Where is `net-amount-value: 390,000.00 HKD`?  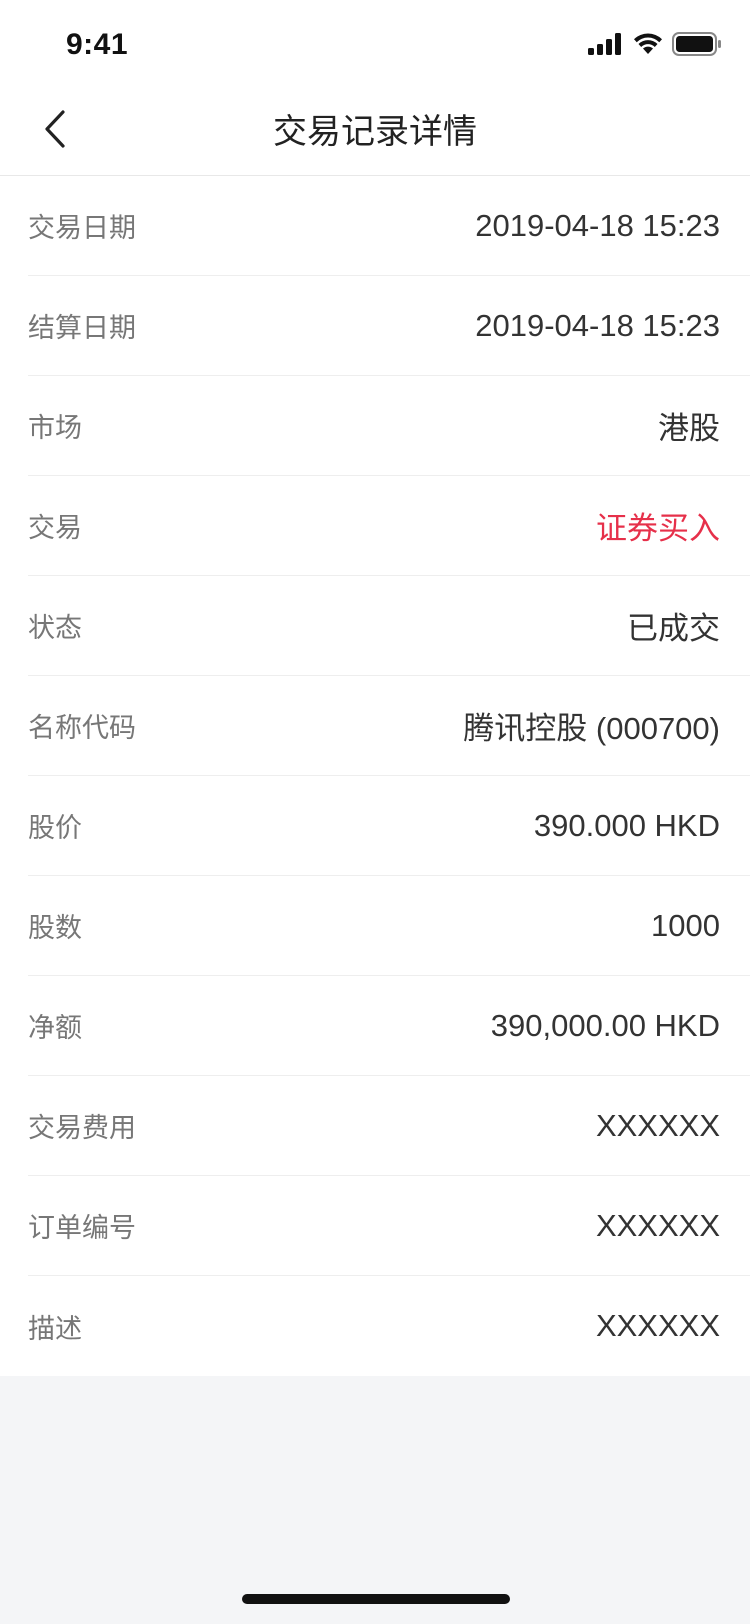
net-amount-value: 390,000.00 HKD is located at coordinates (605, 1025).